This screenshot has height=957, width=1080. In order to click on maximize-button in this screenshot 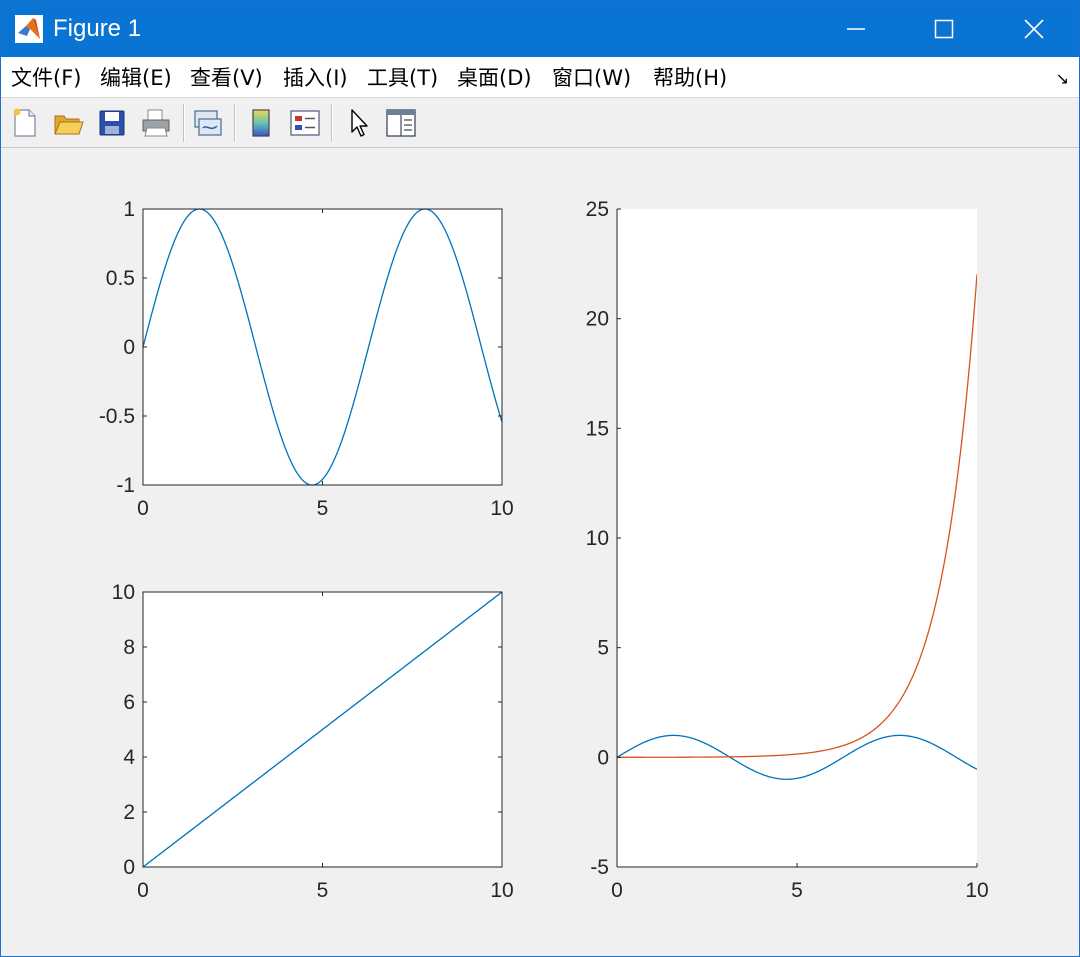, I will do `click(944, 29)`.